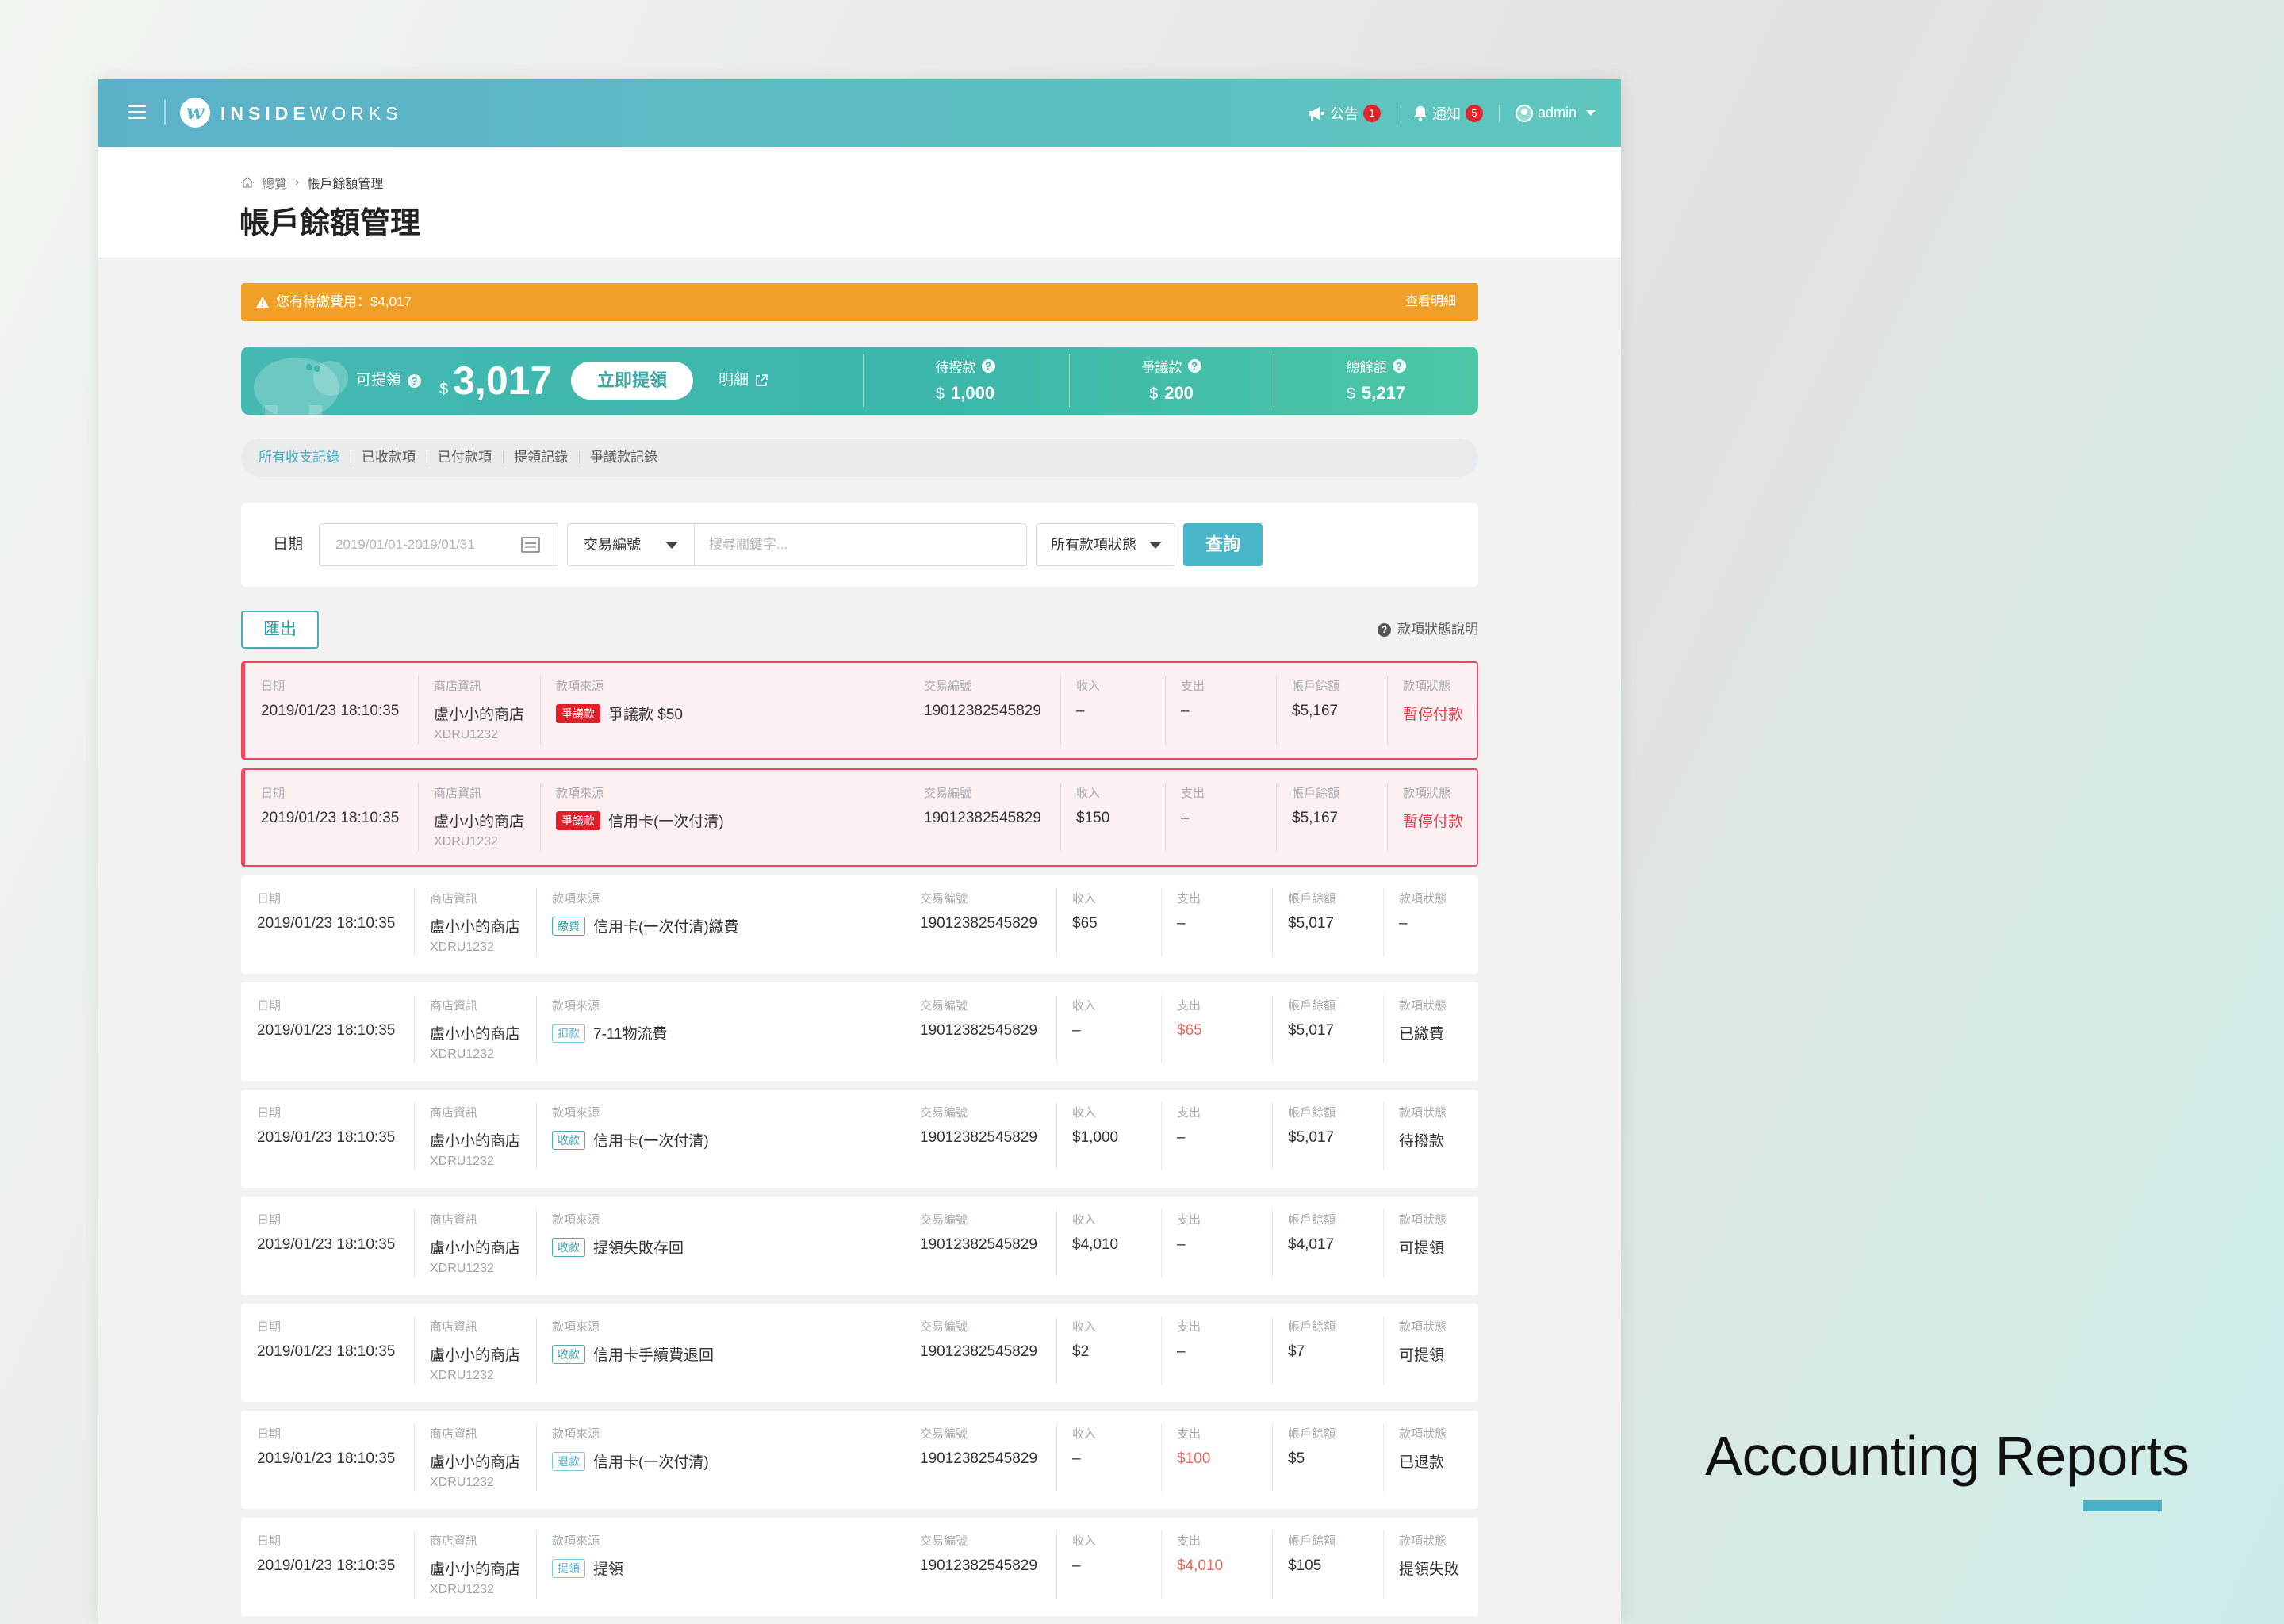 The image size is (2284, 1624). I want to click on breadcrumb-home: 總覽, so click(274, 182).